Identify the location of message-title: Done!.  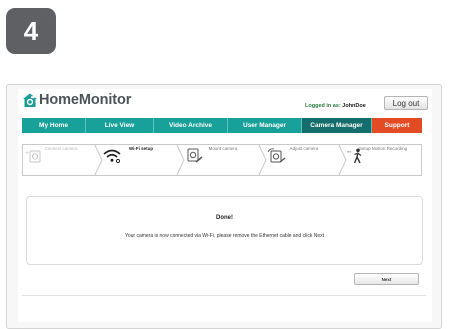
(224, 218).